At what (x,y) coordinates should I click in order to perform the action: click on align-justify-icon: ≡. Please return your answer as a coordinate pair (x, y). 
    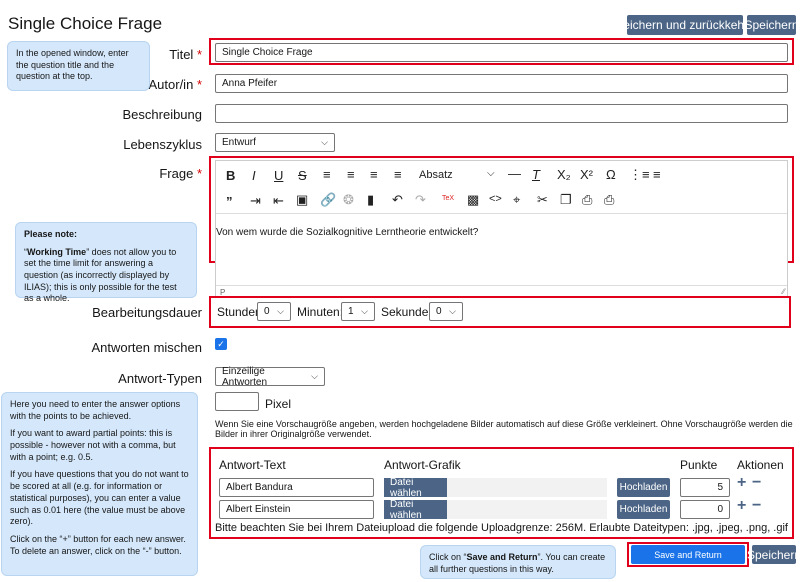
    Looking at the image, I should click on (398, 174).